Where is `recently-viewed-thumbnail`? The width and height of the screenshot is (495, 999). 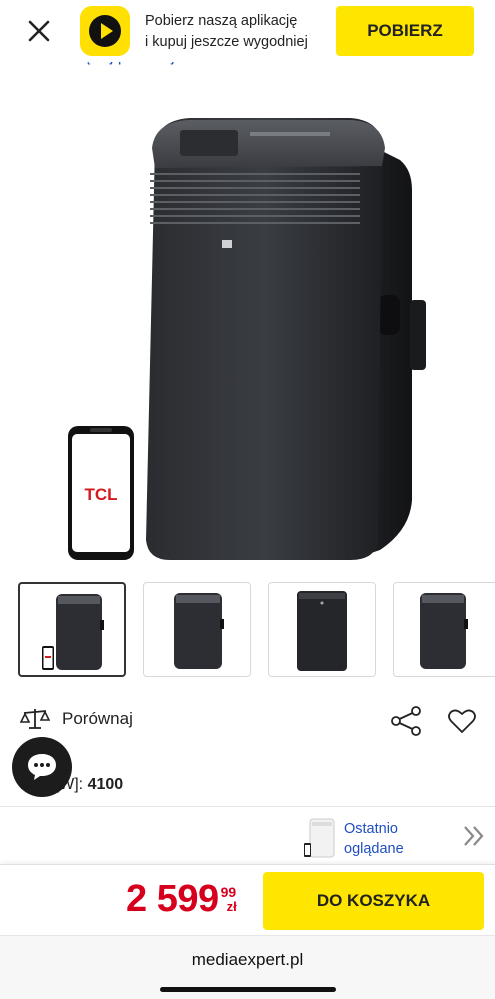
recently-viewed-thumbnail is located at coordinates (320, 838).